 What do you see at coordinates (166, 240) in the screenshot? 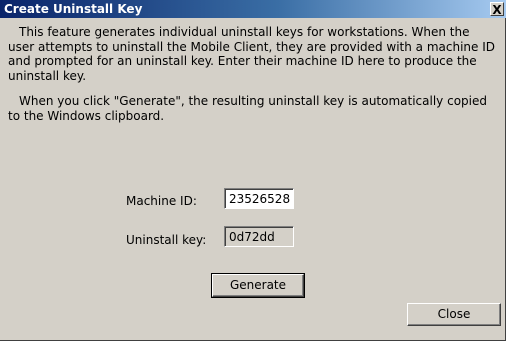
I see `uninstall-key-label: Uninstall key:` at bounding box center [166, 240].